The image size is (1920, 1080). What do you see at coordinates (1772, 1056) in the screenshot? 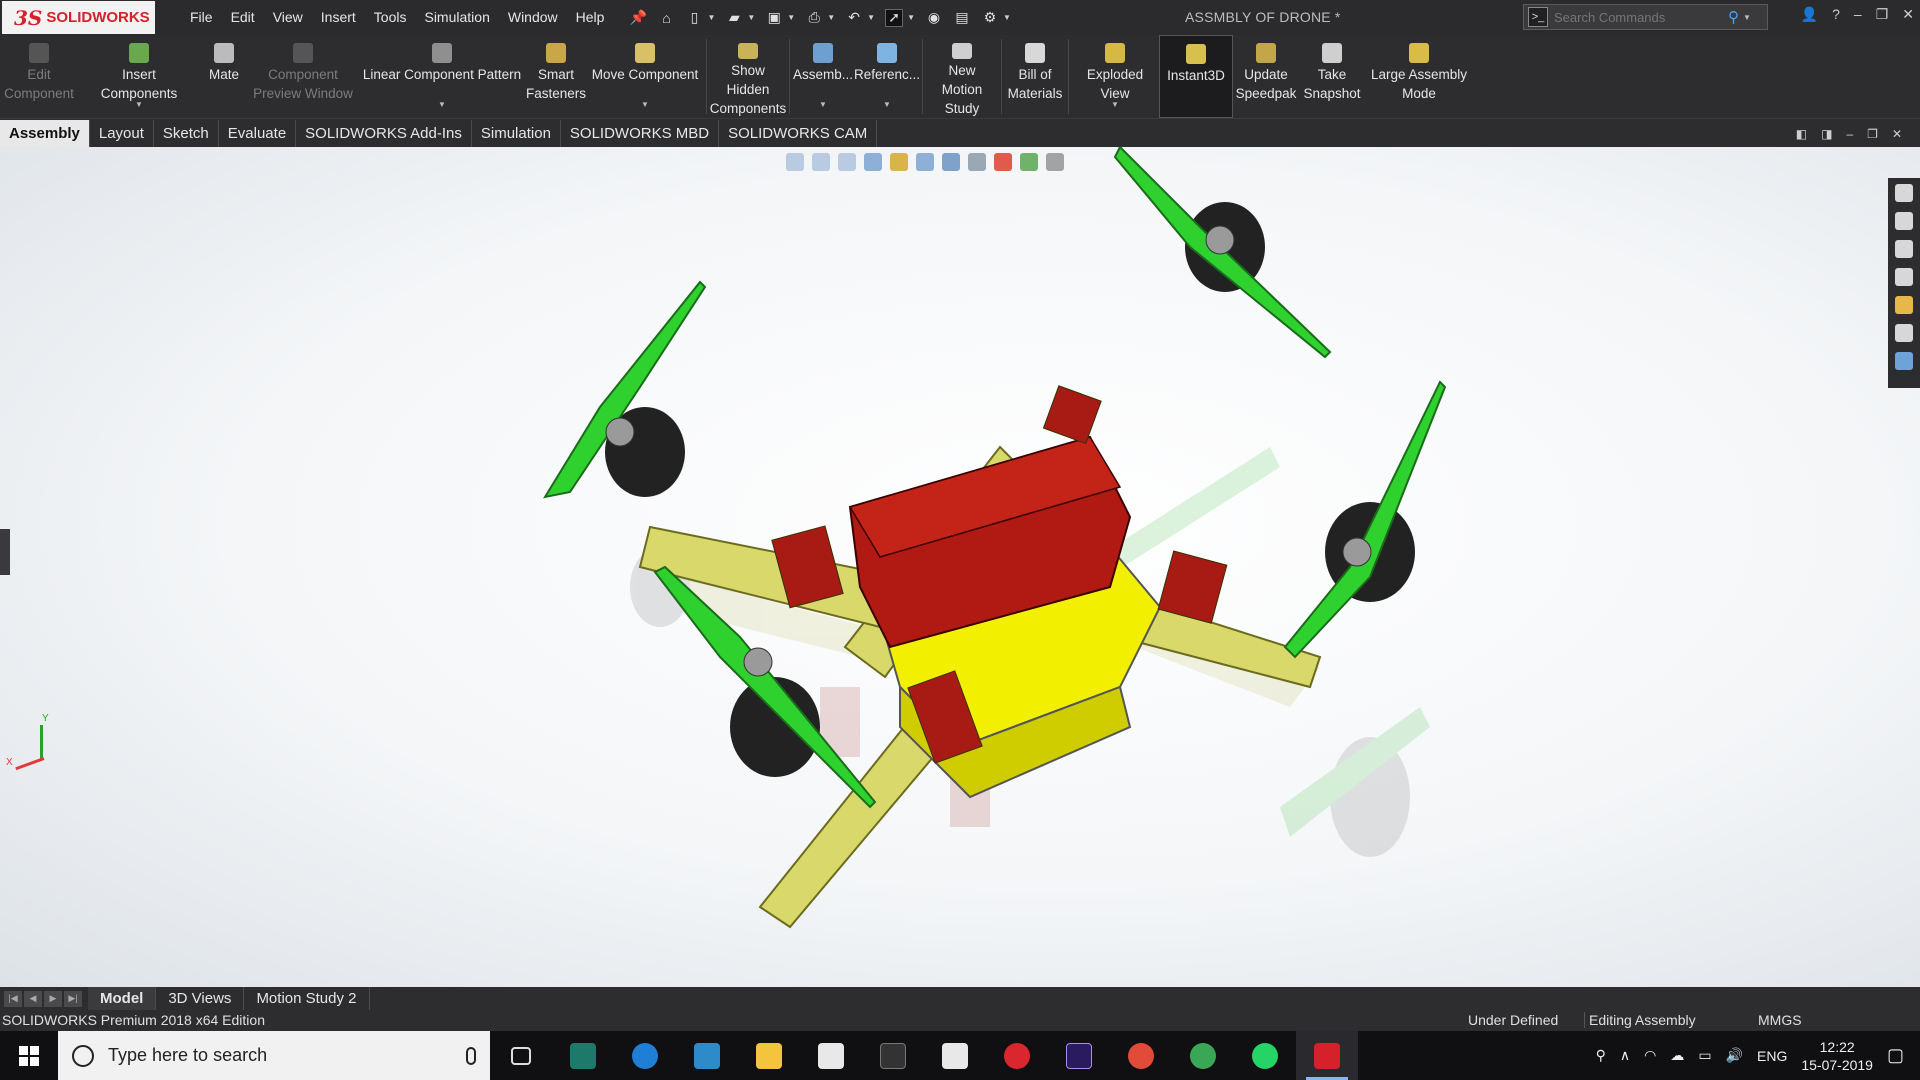
I see `language-indicator: ENG` at bounding box center [1772, 1056].